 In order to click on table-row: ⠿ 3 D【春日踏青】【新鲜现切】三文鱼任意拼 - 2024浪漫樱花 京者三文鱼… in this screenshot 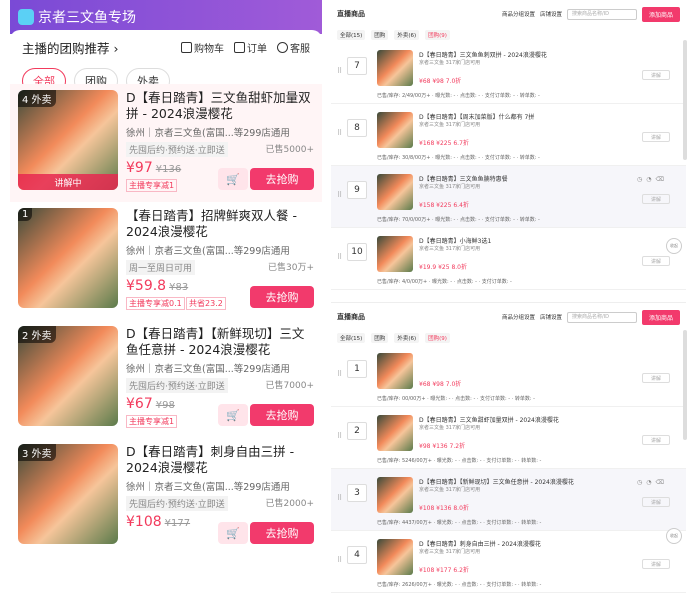, I will do `click(508, 500)`.